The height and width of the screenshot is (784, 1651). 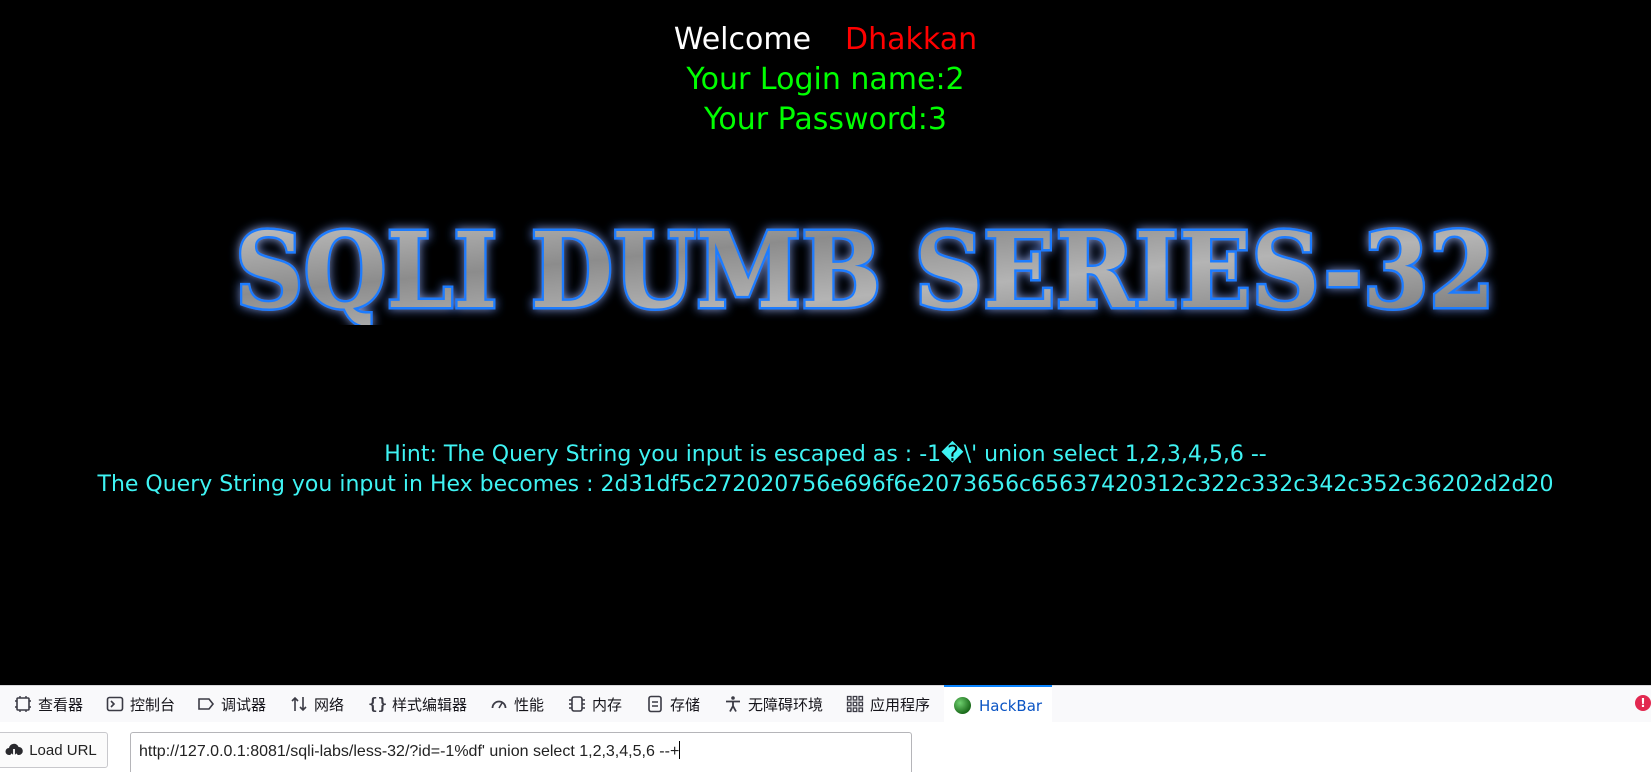 I want to click on tab-accessibility: 无障碍环境, so click(x=773, y=704).